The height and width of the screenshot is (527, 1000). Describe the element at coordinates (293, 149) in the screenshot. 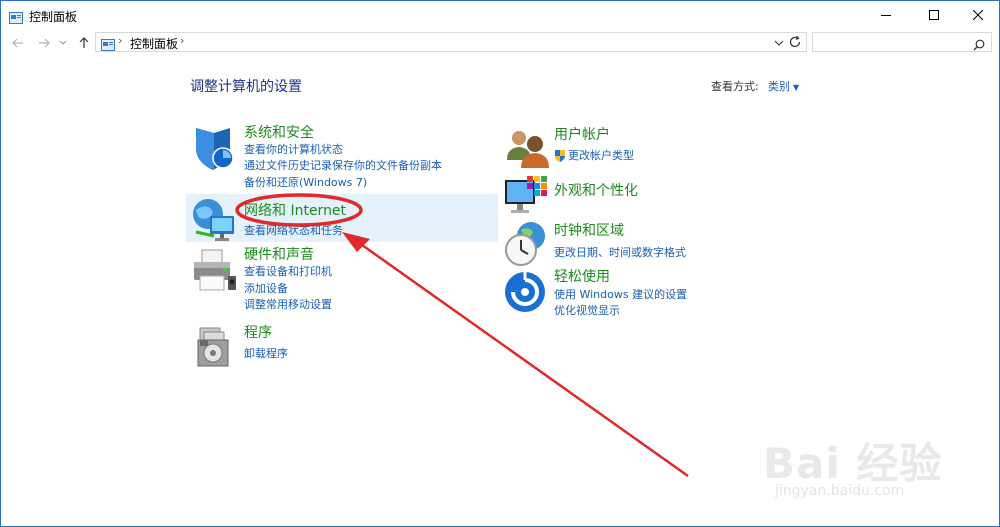

I see `link-view-computer-status: 查看你的计算机状态` at that location.